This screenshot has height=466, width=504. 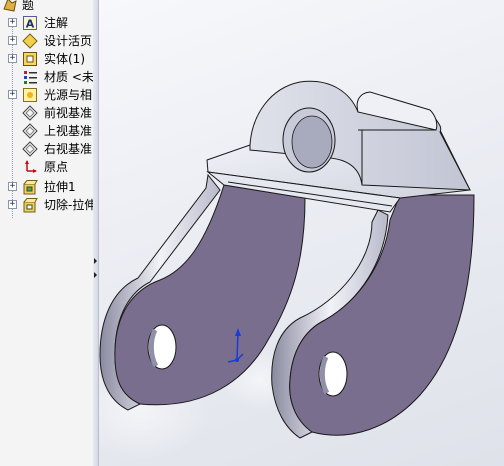 I want to click on tree-item-top-plane: 上视基准, so click(x=46, y=131).